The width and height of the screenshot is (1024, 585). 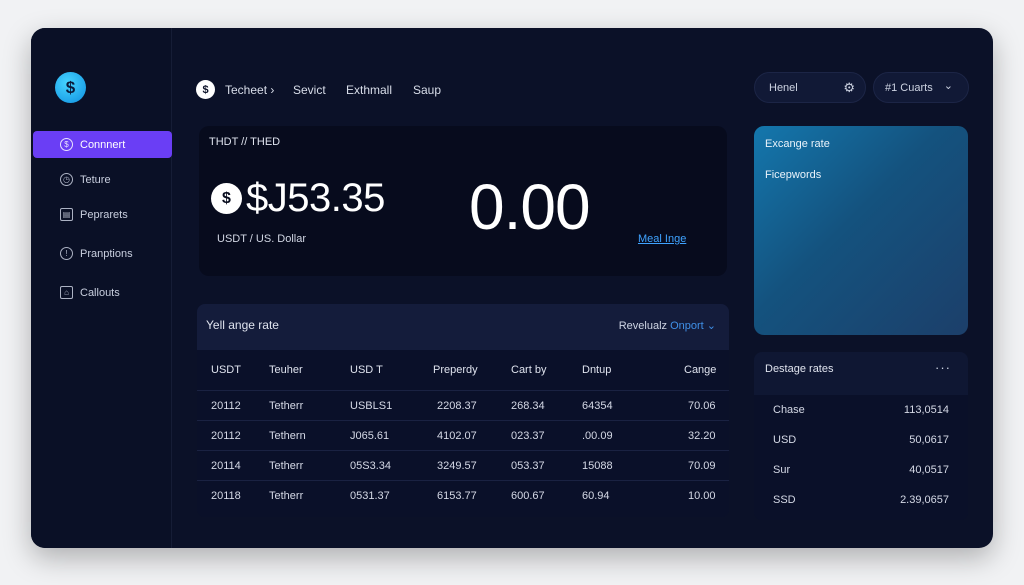 What do you see at coordinates (226, 465) in the screenshot?
I see `table-cell: 20114` at bounding box center [226, 465].